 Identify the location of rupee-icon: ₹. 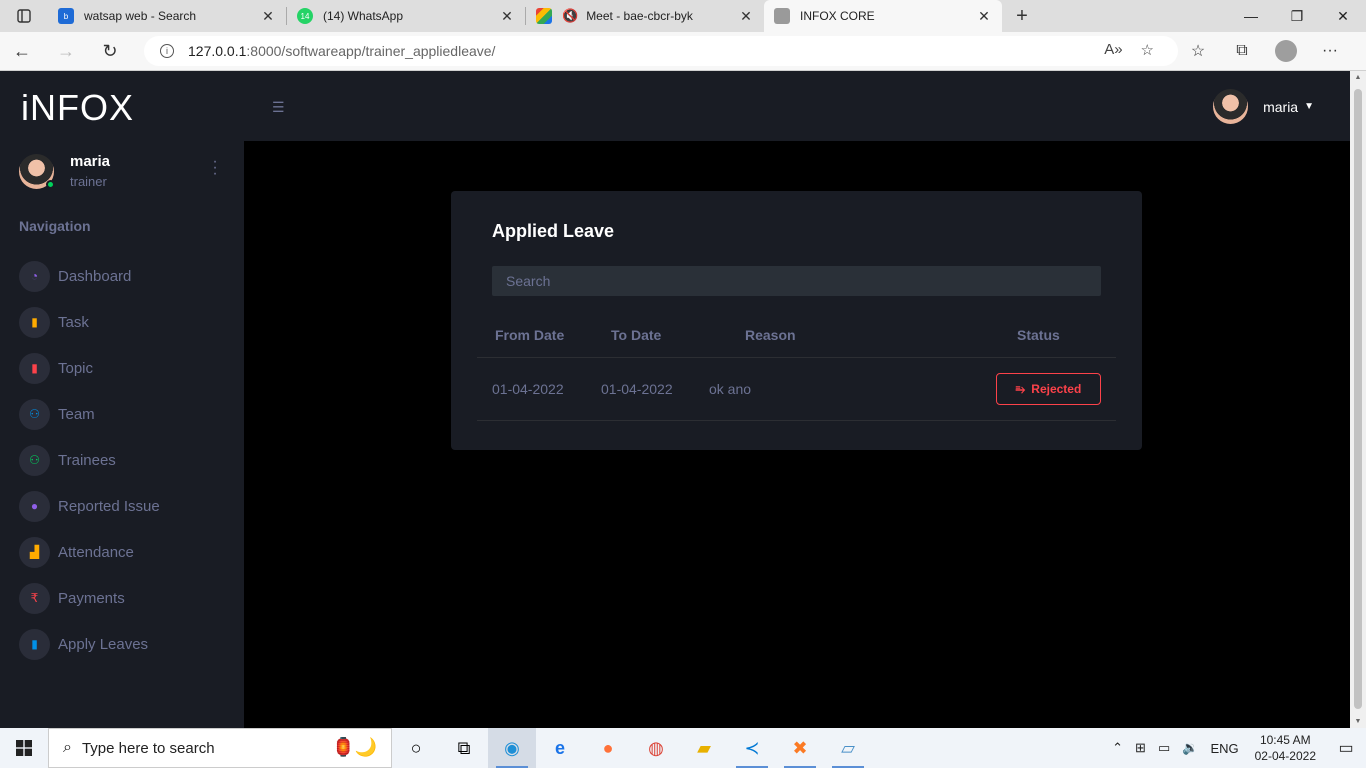
(34, 598).